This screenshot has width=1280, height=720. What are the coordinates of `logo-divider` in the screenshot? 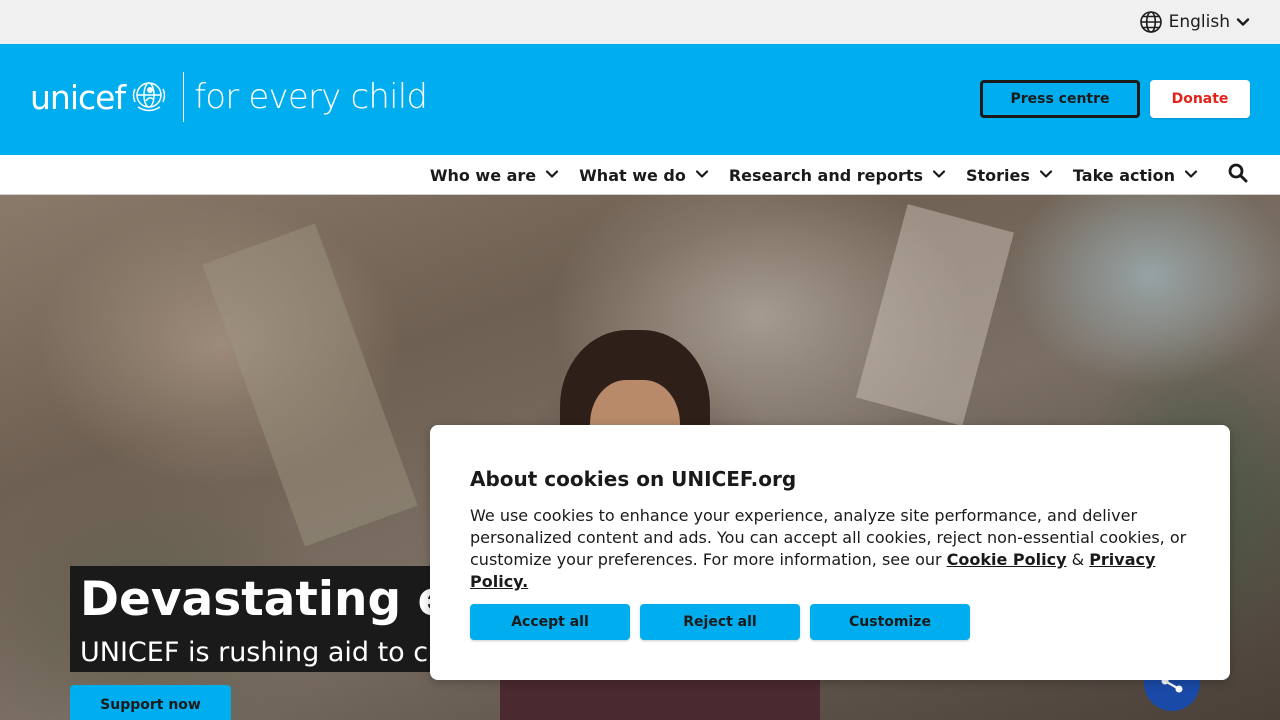 It's located at (184, 97).